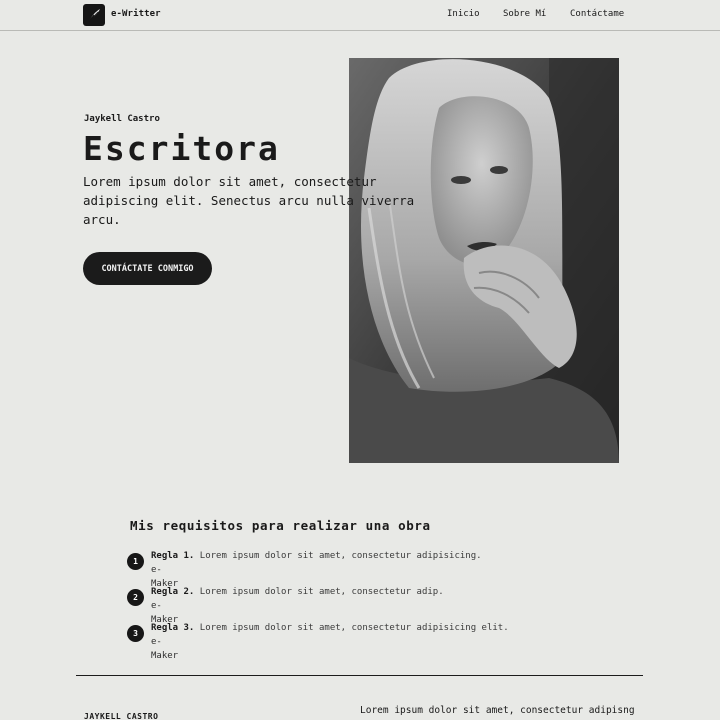 Image resolution: width=720 pixels, height=720 pixels. Describe the element at coordinates (597, 14) in the screenshot. I see `nav-contactame: Contáctame` at that location.